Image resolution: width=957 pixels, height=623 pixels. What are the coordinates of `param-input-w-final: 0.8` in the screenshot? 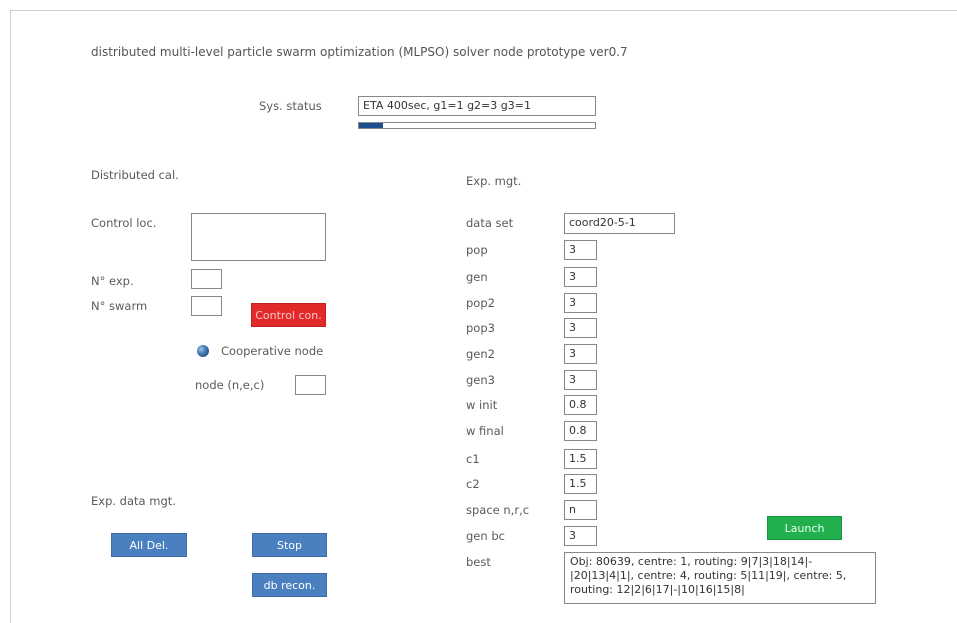 It's located at (580, 431).